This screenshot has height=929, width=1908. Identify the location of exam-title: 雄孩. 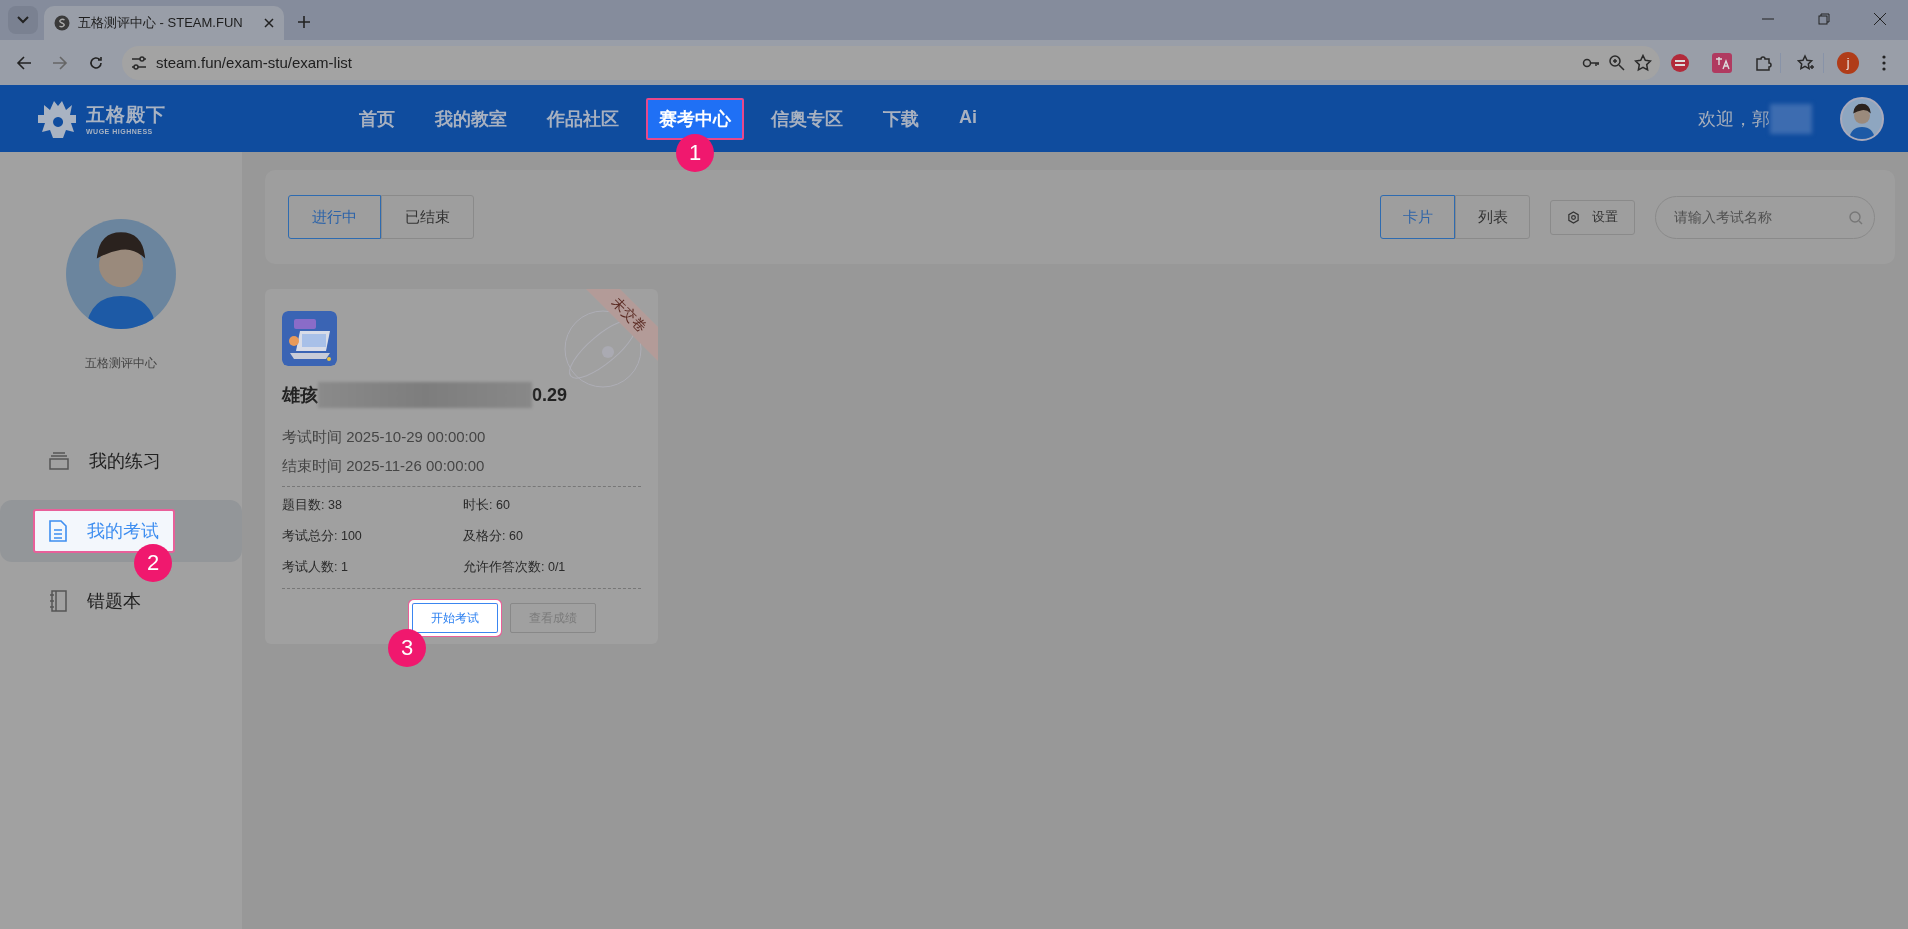
(300, 395).